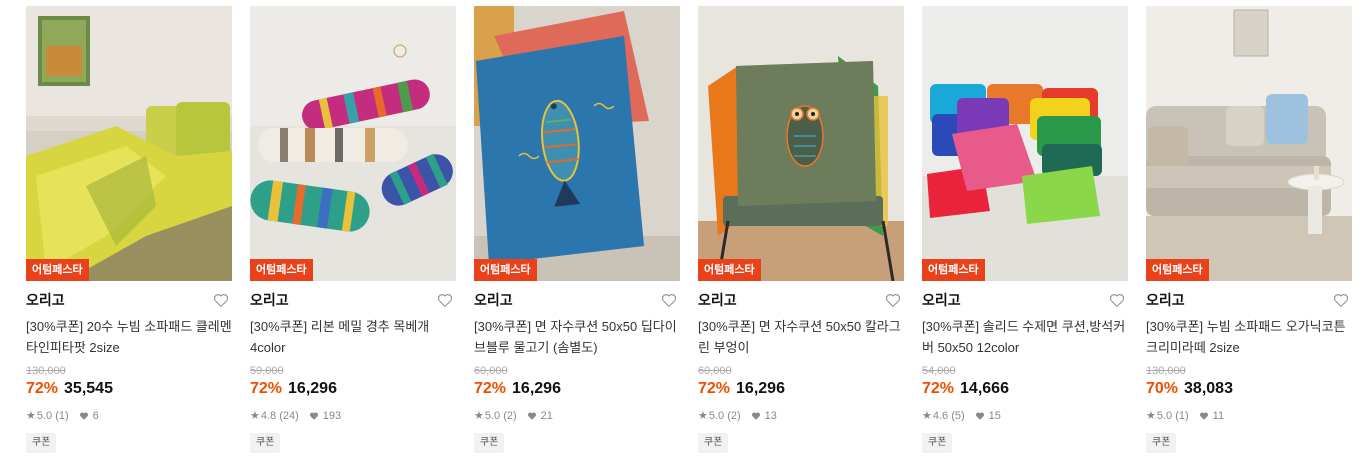  Describe the element at coordinates (129, 416) in the screenshot. I see `review-stats: ★ 5.0 (1) 6` at that location.